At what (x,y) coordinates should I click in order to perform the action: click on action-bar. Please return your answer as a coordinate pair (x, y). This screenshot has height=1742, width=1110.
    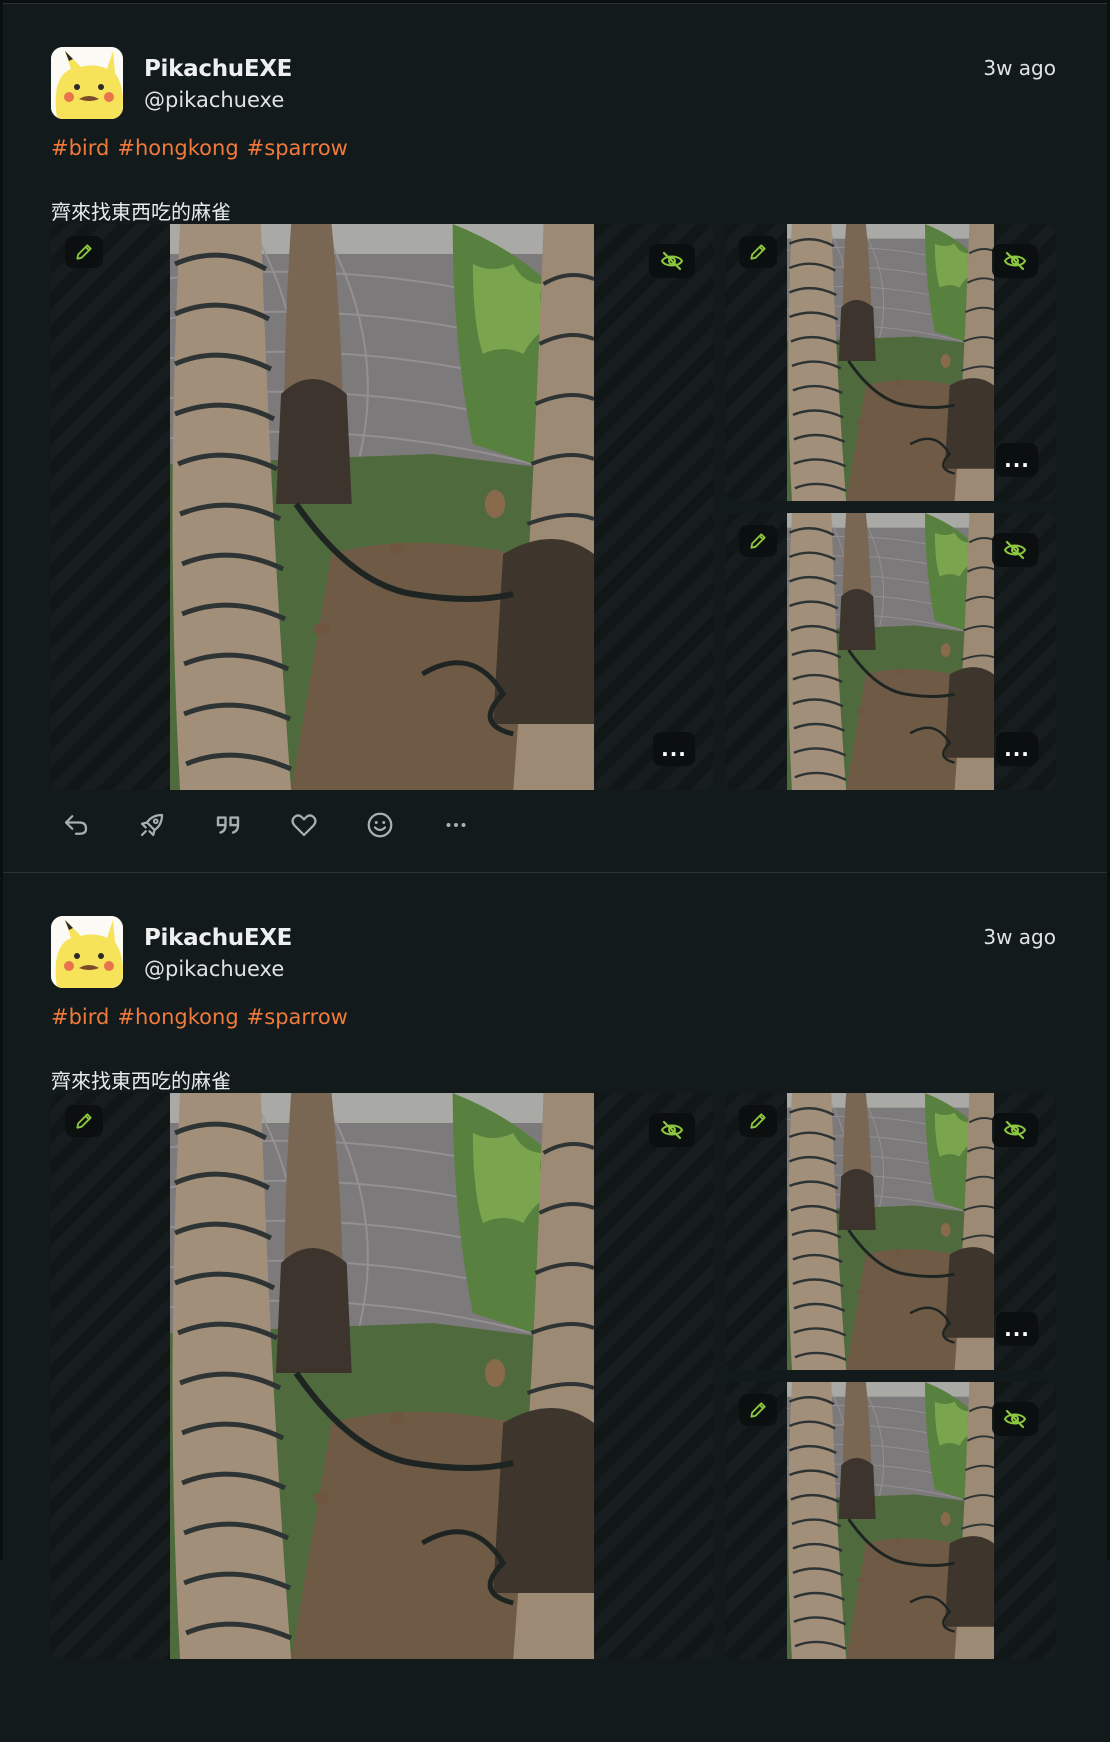
    Looking at the image, I should click on (289, 825).